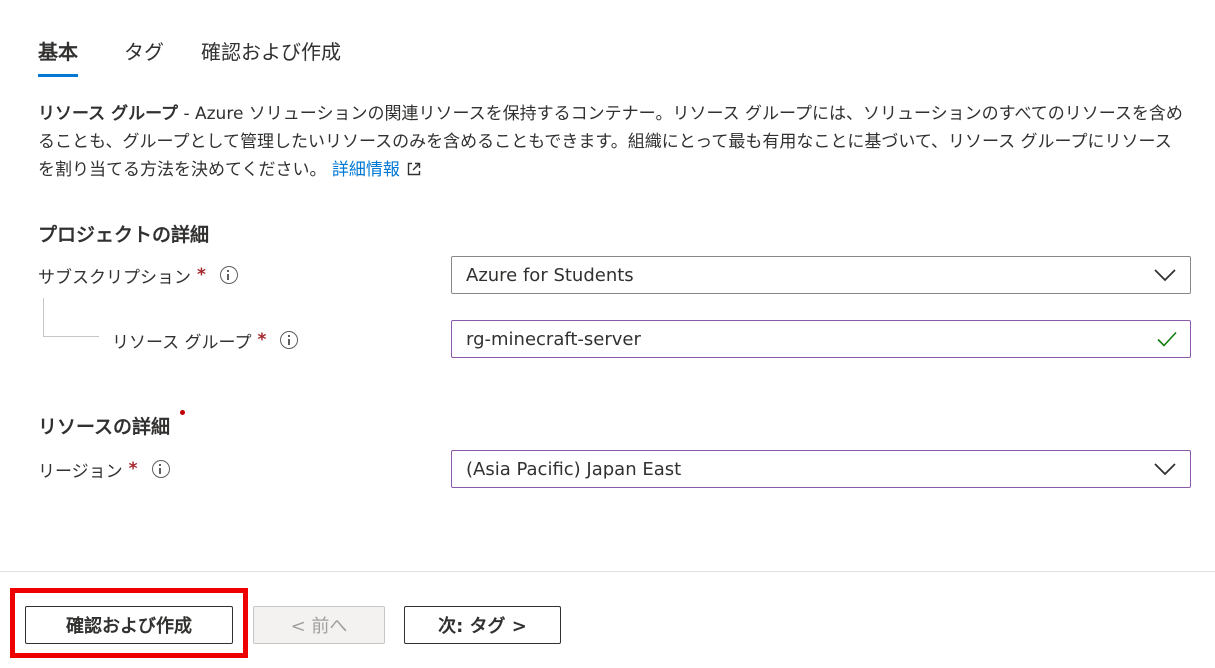  I want to click on subscription-label-row: サブスクリプション *, so click(138, 275).